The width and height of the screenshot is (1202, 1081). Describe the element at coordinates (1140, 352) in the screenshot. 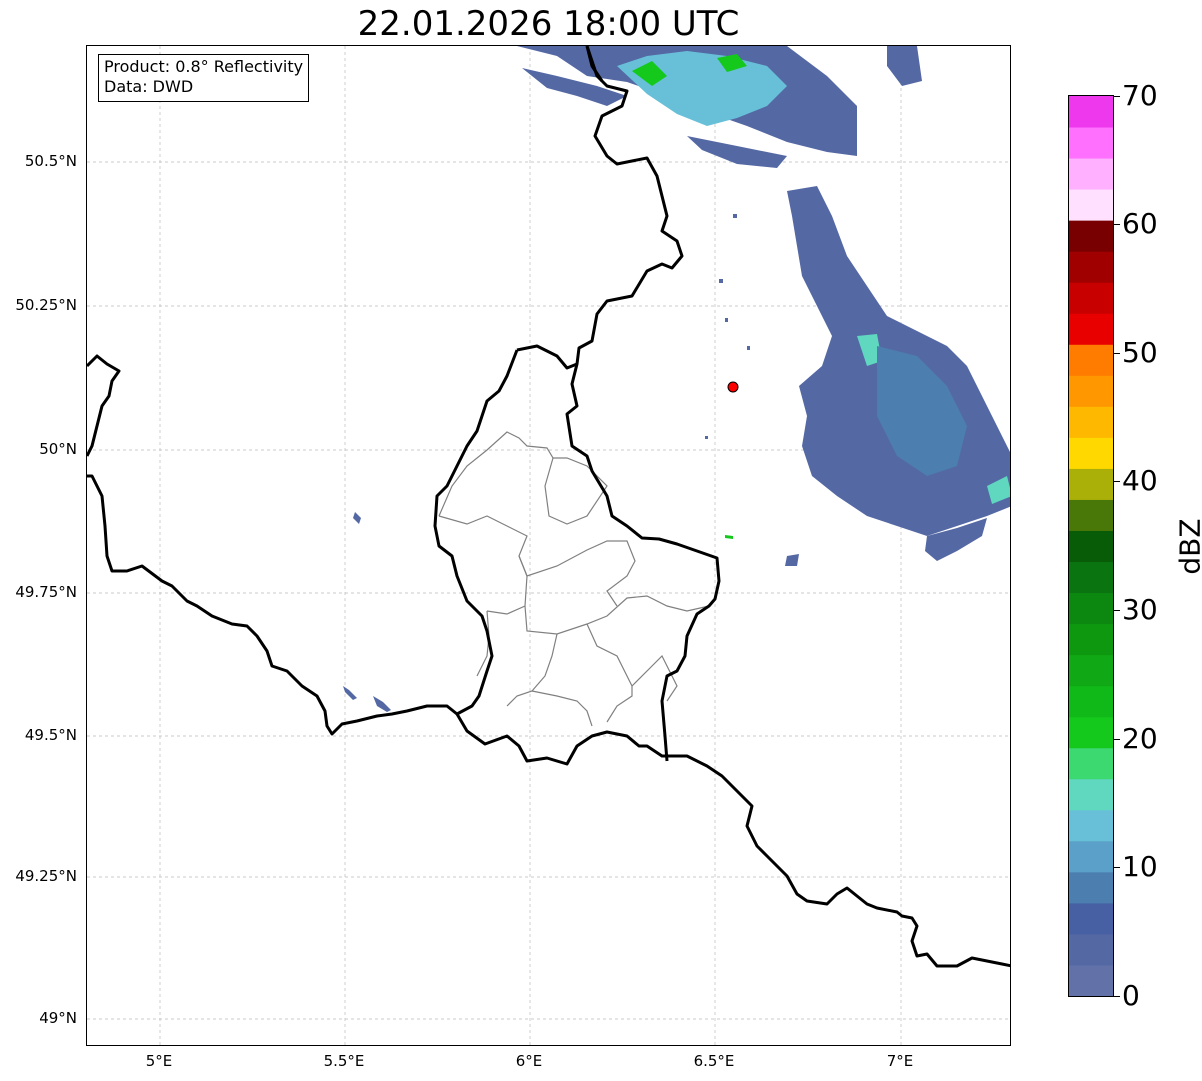

I see `colorbar-tick-label: 50` at that location.